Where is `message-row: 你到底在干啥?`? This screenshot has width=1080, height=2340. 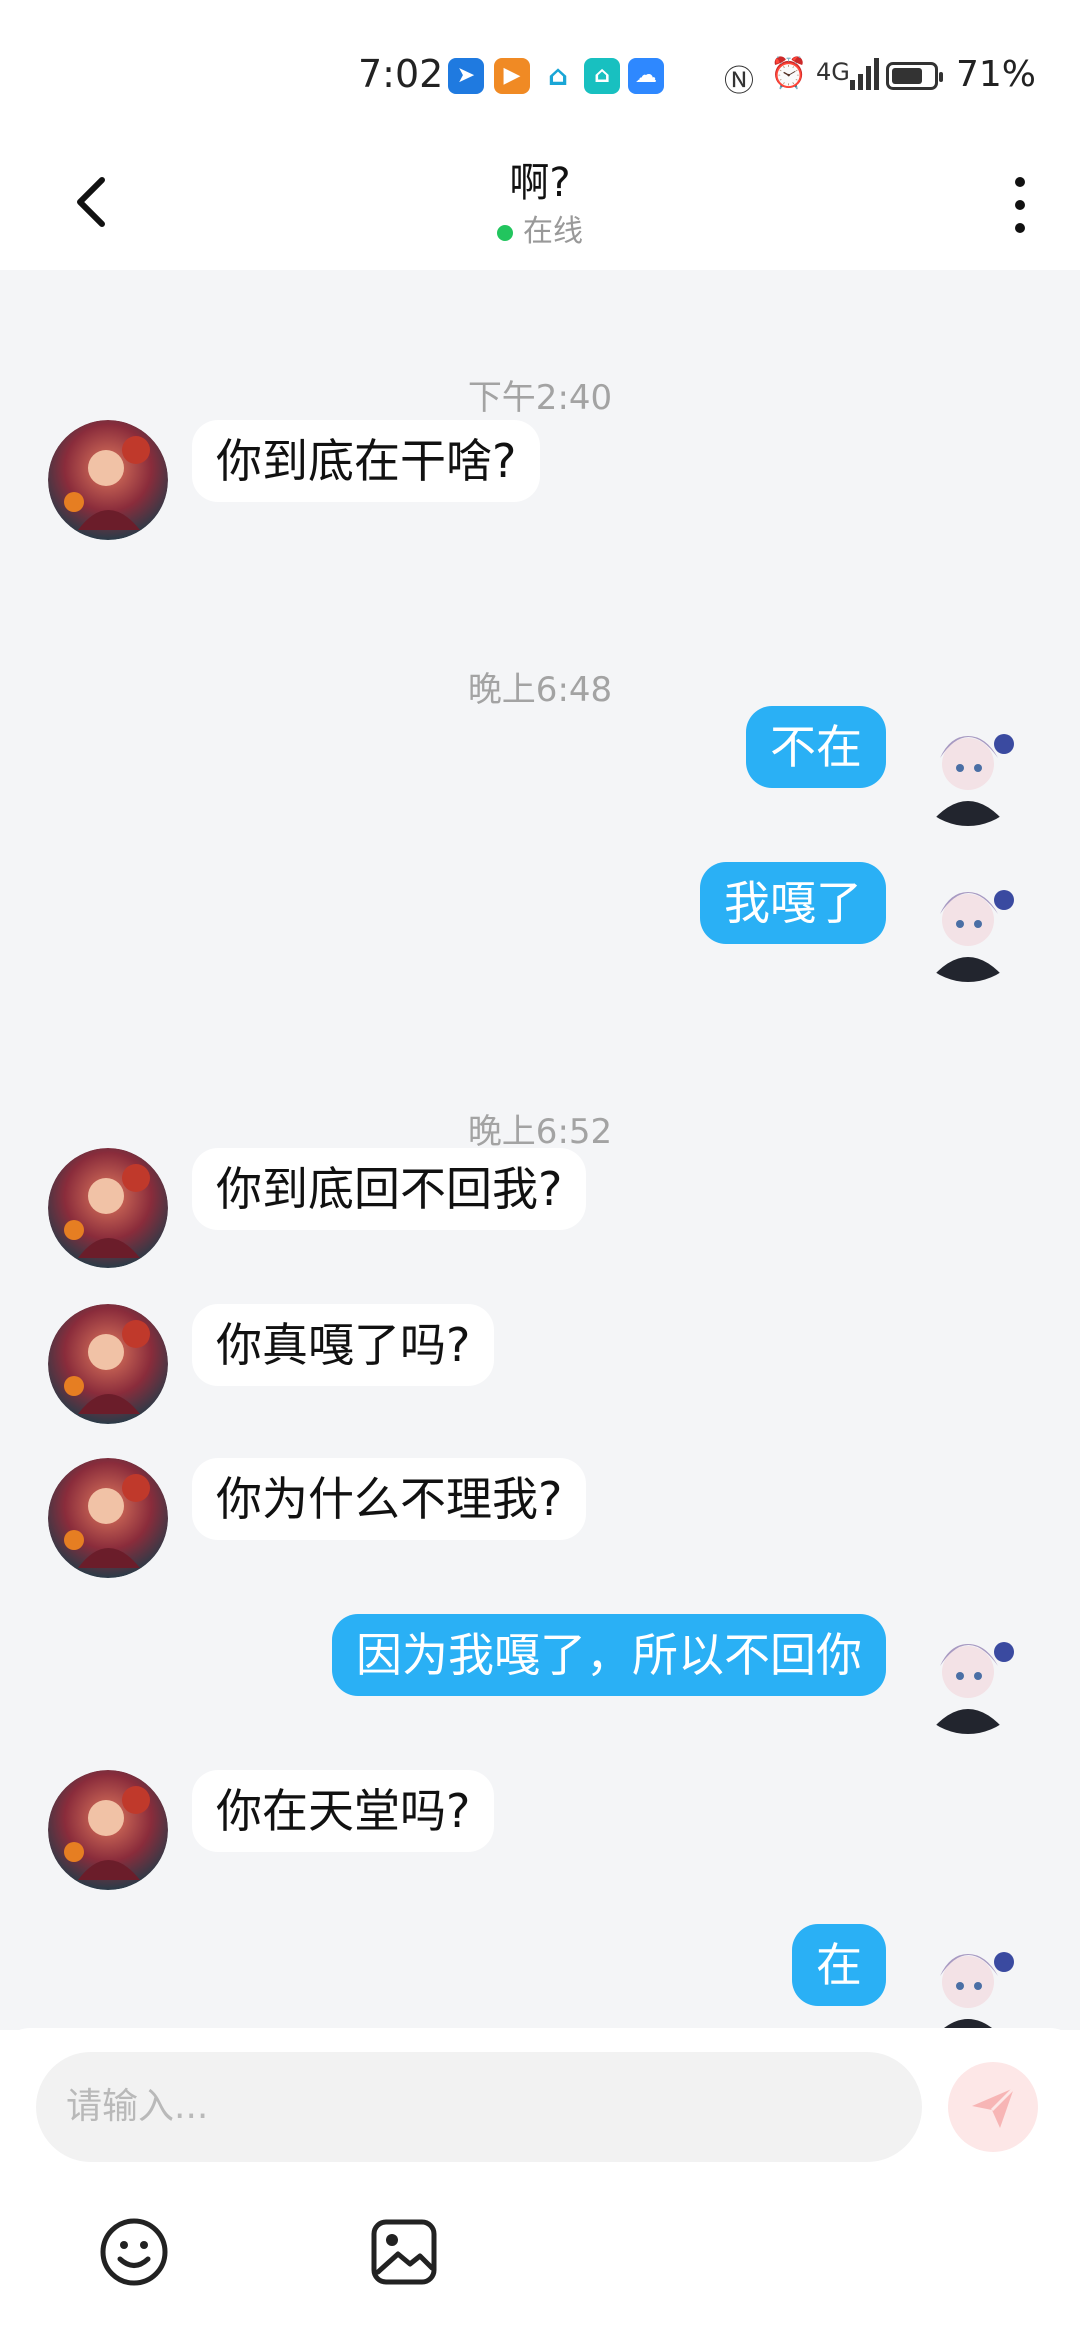
message-row: 你到底在干啥? is located at coordinates (540, 480).